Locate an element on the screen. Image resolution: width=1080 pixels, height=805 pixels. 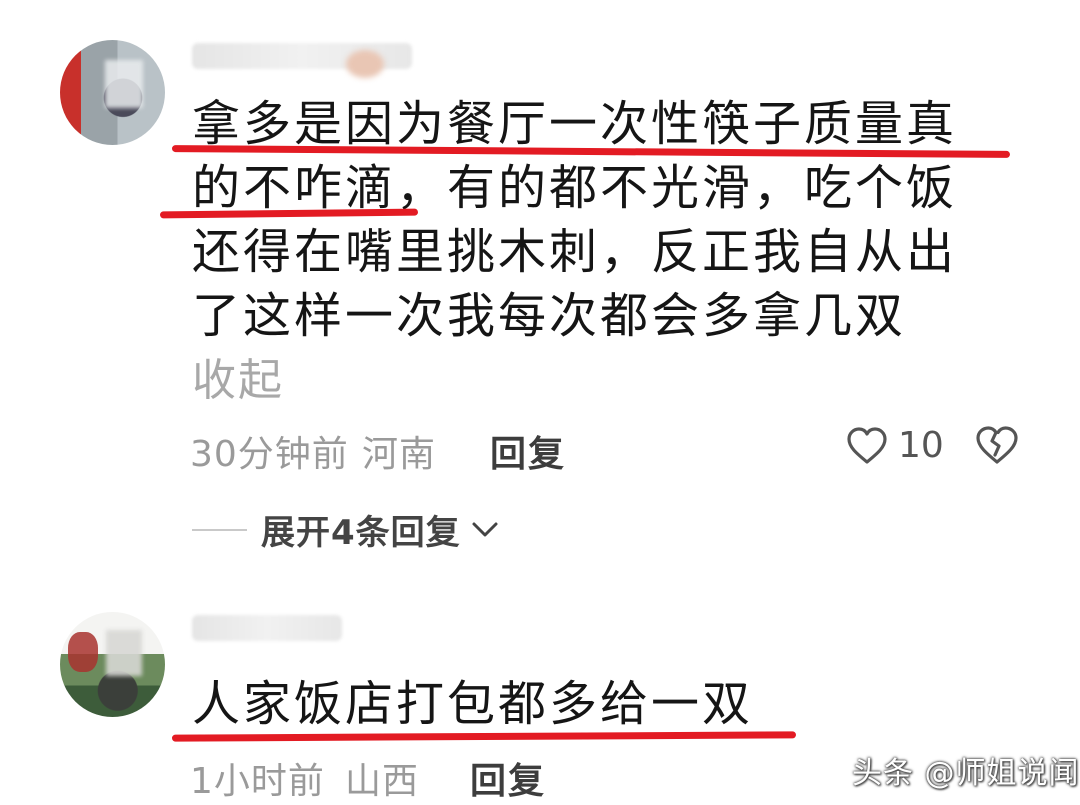
expand-replies-button: 展开4条回复 is located at coordinates (345, 529).